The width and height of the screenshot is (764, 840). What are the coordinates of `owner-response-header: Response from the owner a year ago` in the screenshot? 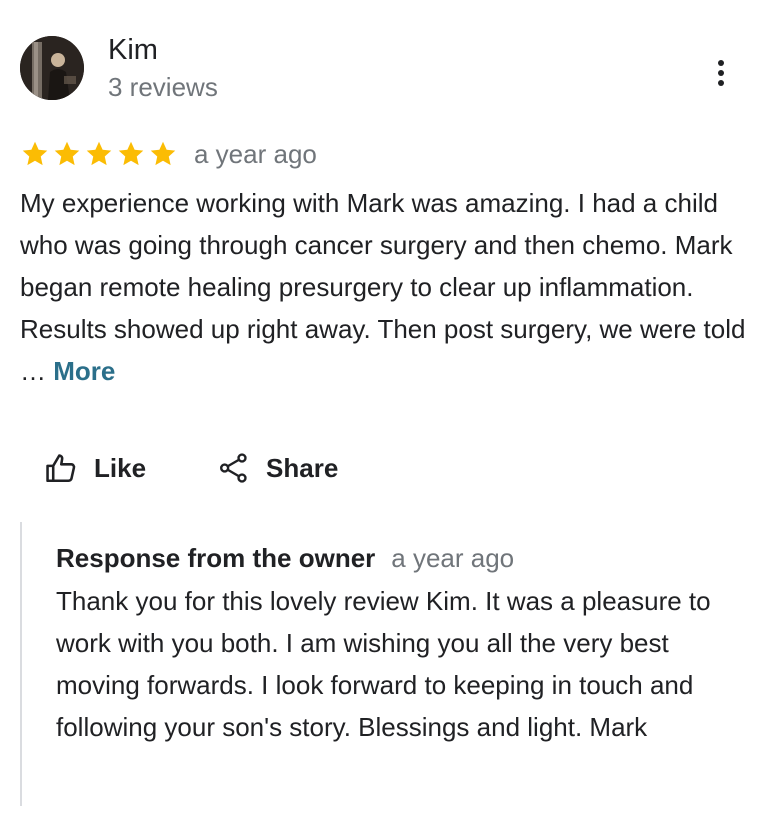 It's located at (285, 558).